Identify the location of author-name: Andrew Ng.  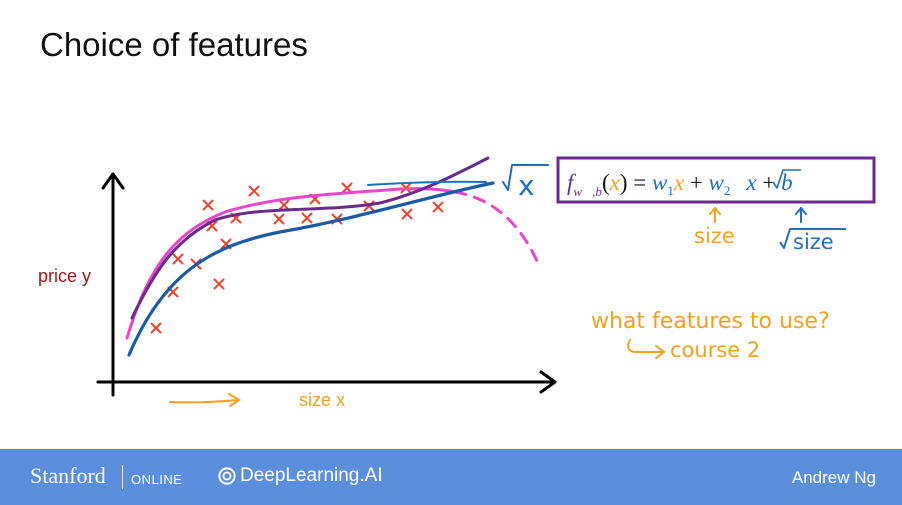
(833, 477).